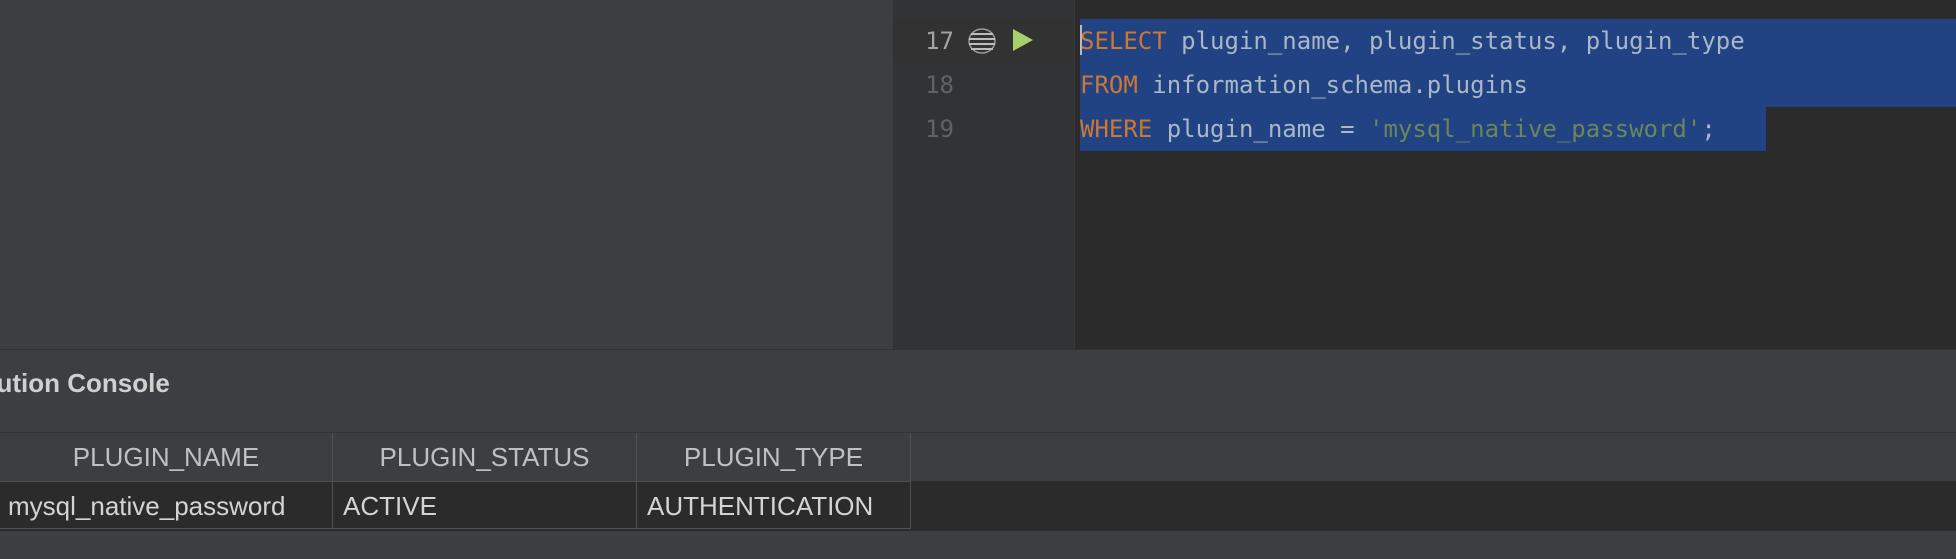  I want to click on column-header-plugin-name: PLUGIN_NAME, so click(166, 457).